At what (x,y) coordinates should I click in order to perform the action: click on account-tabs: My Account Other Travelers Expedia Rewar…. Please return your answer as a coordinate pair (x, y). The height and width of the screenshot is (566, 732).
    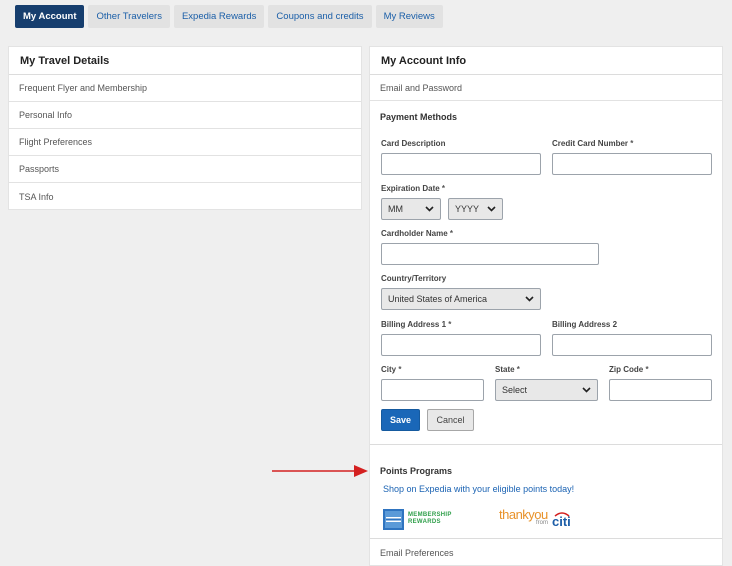
    Looking at the image, I should click on (229, 16).